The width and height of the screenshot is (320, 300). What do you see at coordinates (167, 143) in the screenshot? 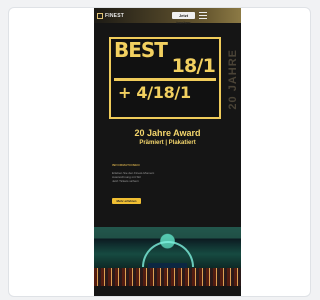
I see `award-subtitle: Prämiert | Plakatiert` at bounding box center [167, 143].